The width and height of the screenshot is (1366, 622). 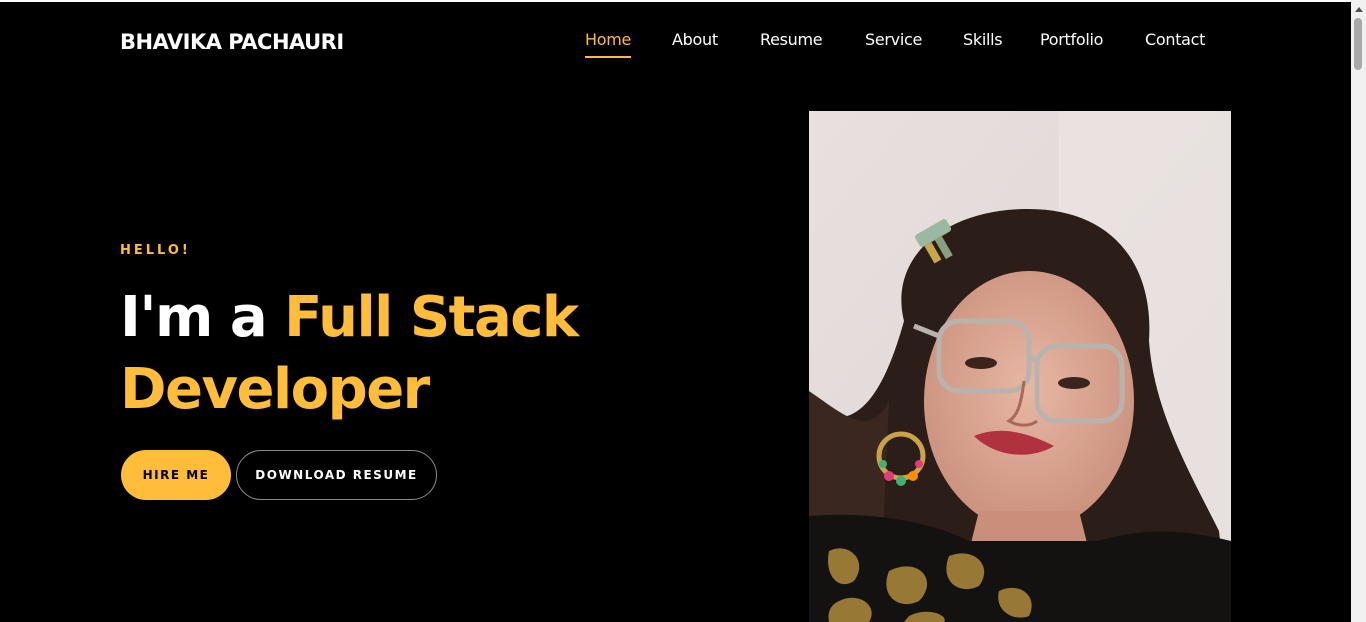 What do you see at coordinates (1071, 39) in the screenshot?
I see `nav-item-portfolio: Portfolio` at bounding box center [1071, 39].